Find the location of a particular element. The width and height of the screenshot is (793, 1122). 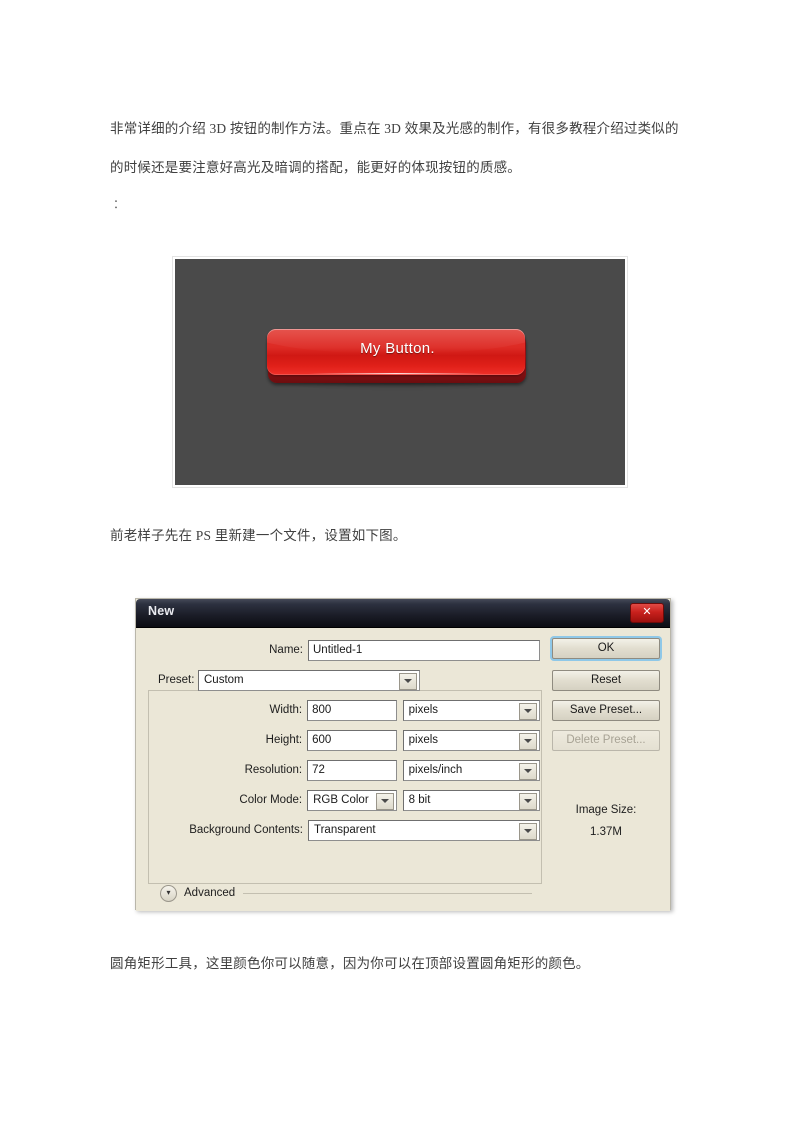

color-mode-select: RGB Color is located at coordinates (352, 800).